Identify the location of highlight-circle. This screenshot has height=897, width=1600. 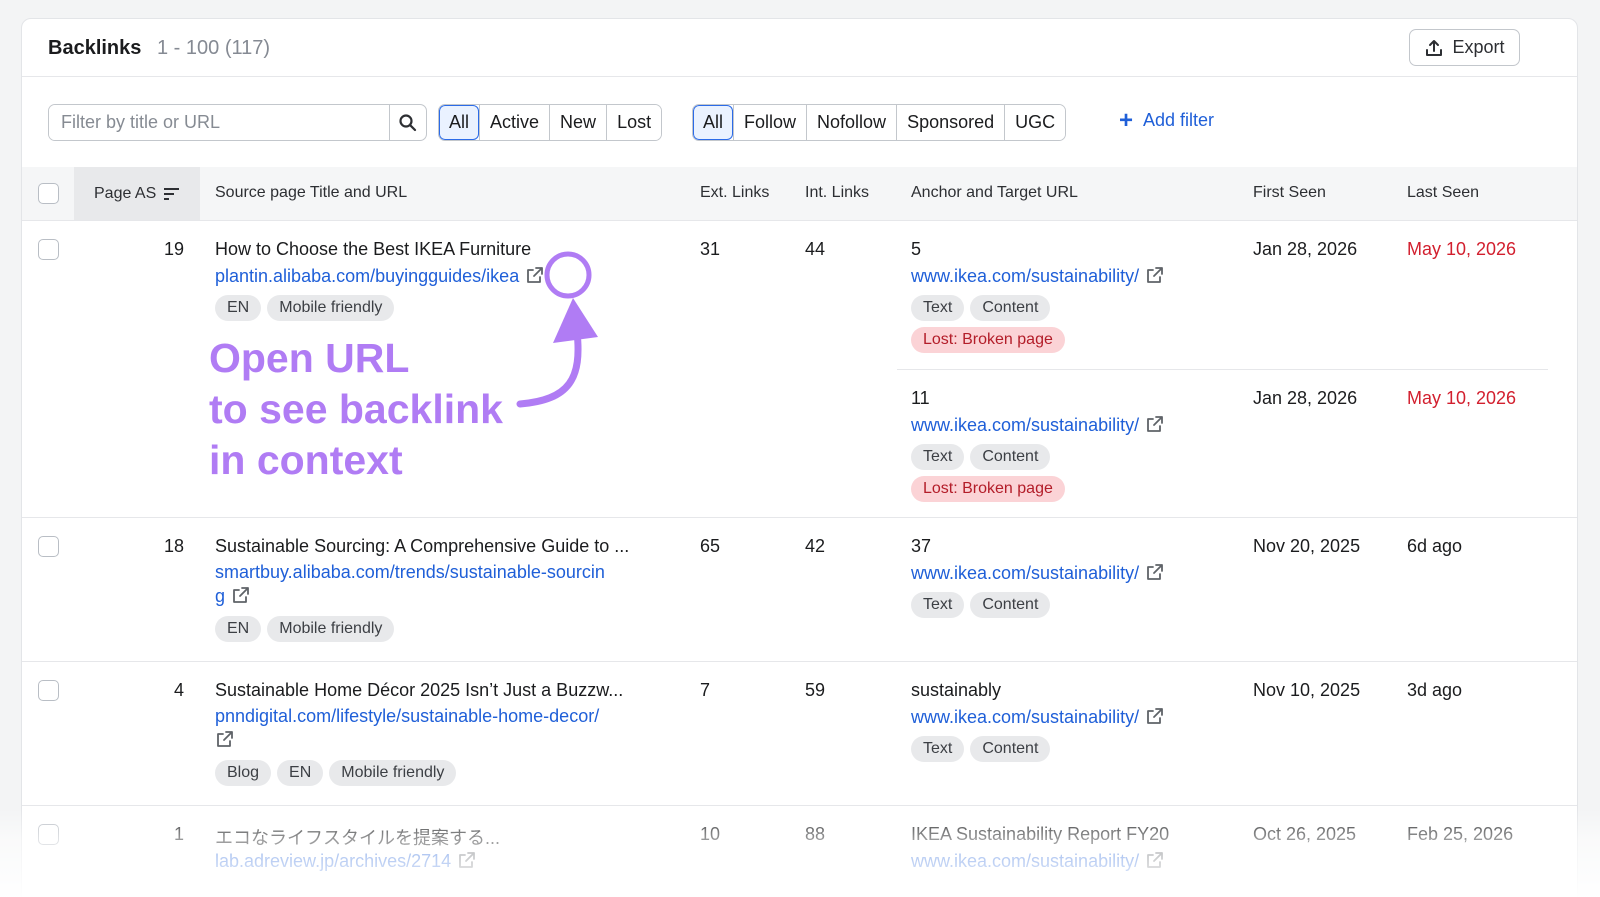
(568, 275).